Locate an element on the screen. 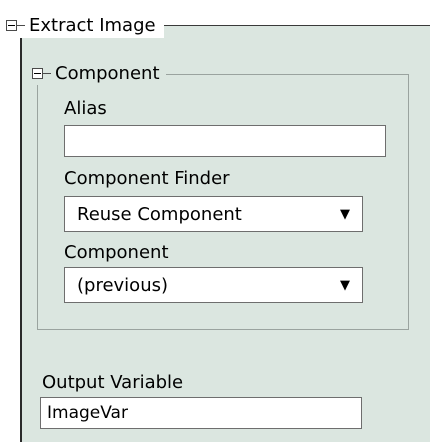 This screenshot has width=430, height=442. component-select: (previous) ▼ is located at coordinates (213, 285).